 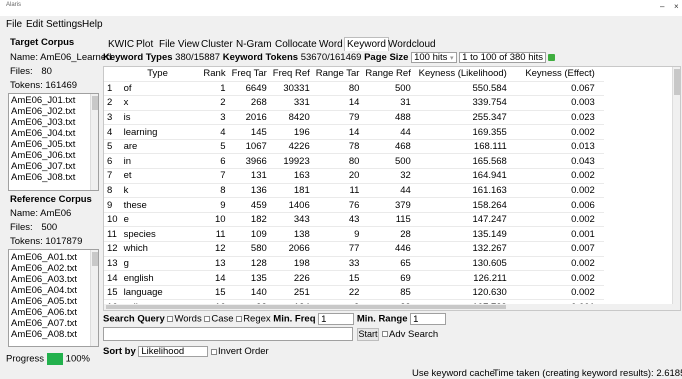 I want to click on cell-keyness-effect: 0.013, so click(x=553, y=146).